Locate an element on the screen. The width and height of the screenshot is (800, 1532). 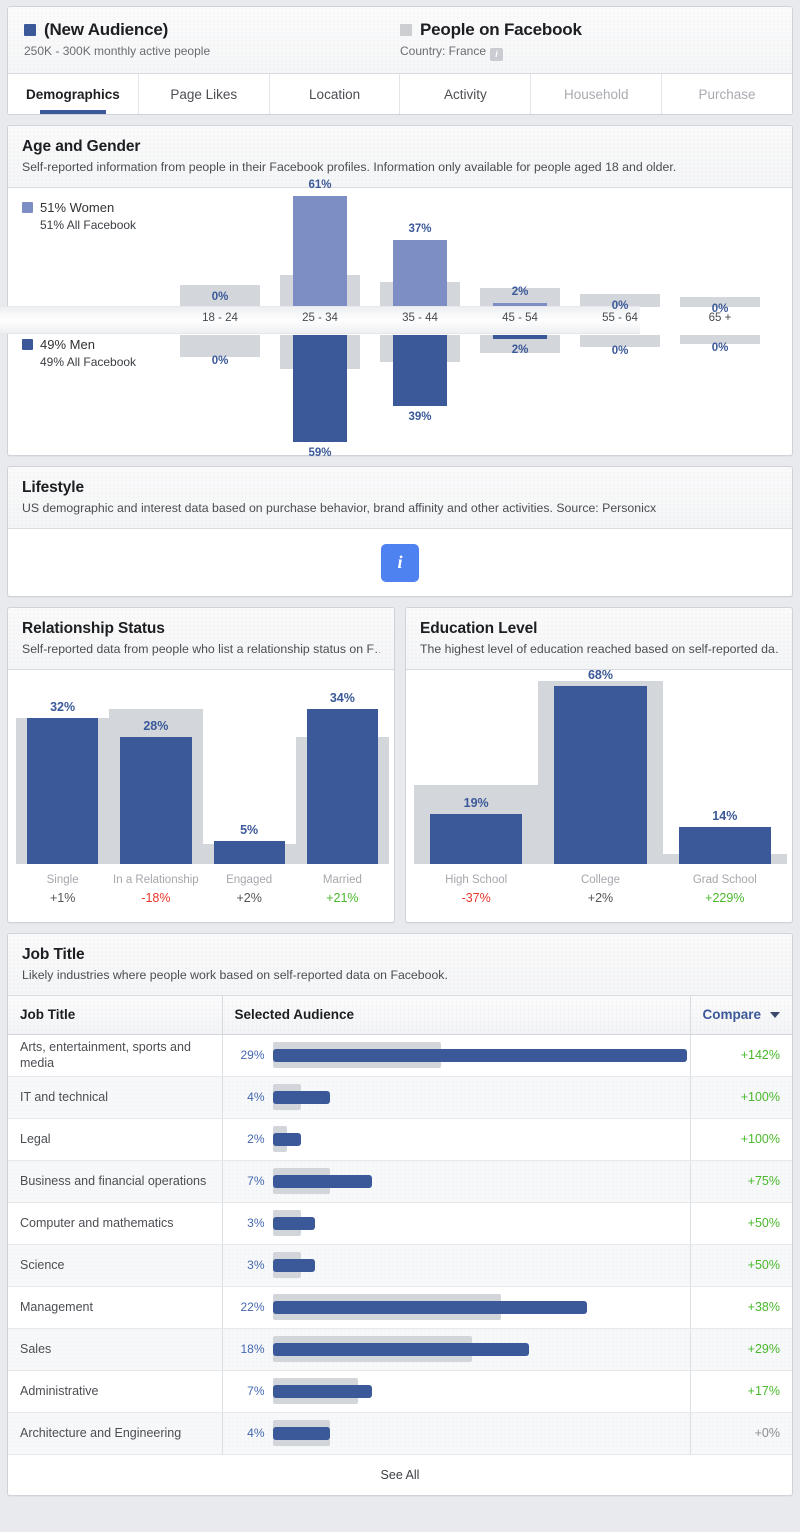
selected-audience-cell: 18% is located at coordinates (456, 1349).